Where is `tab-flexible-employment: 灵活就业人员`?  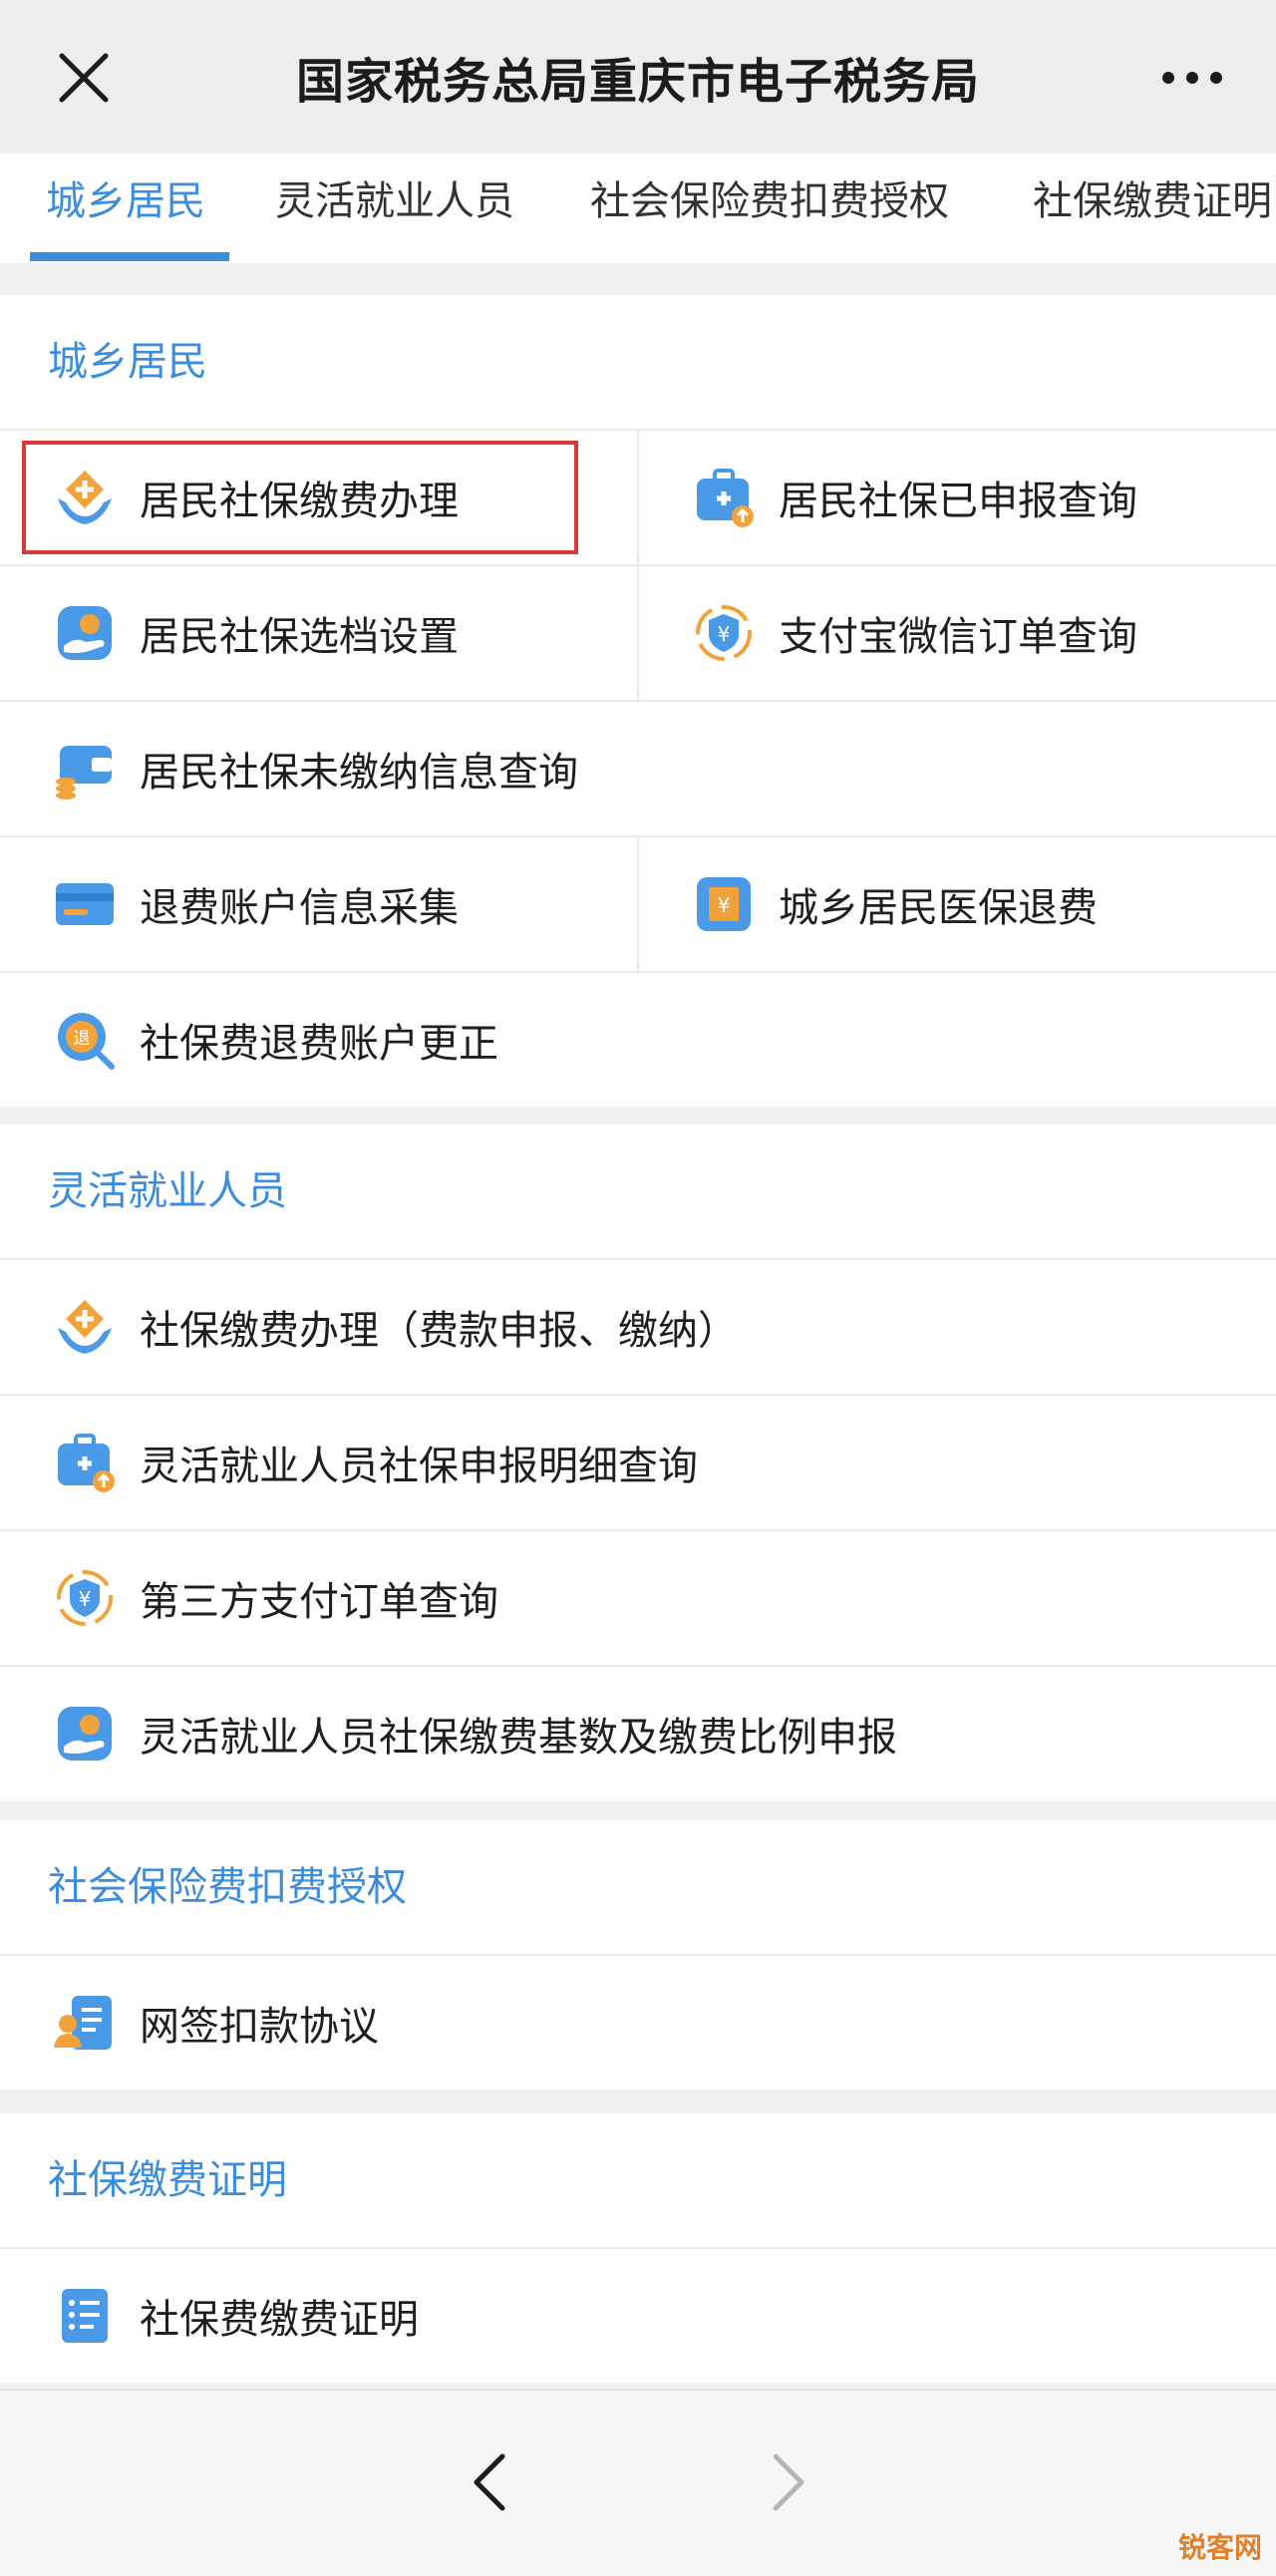
tab-flexible-employment: 灵活就业人员 is located at coordinates (394, 208).